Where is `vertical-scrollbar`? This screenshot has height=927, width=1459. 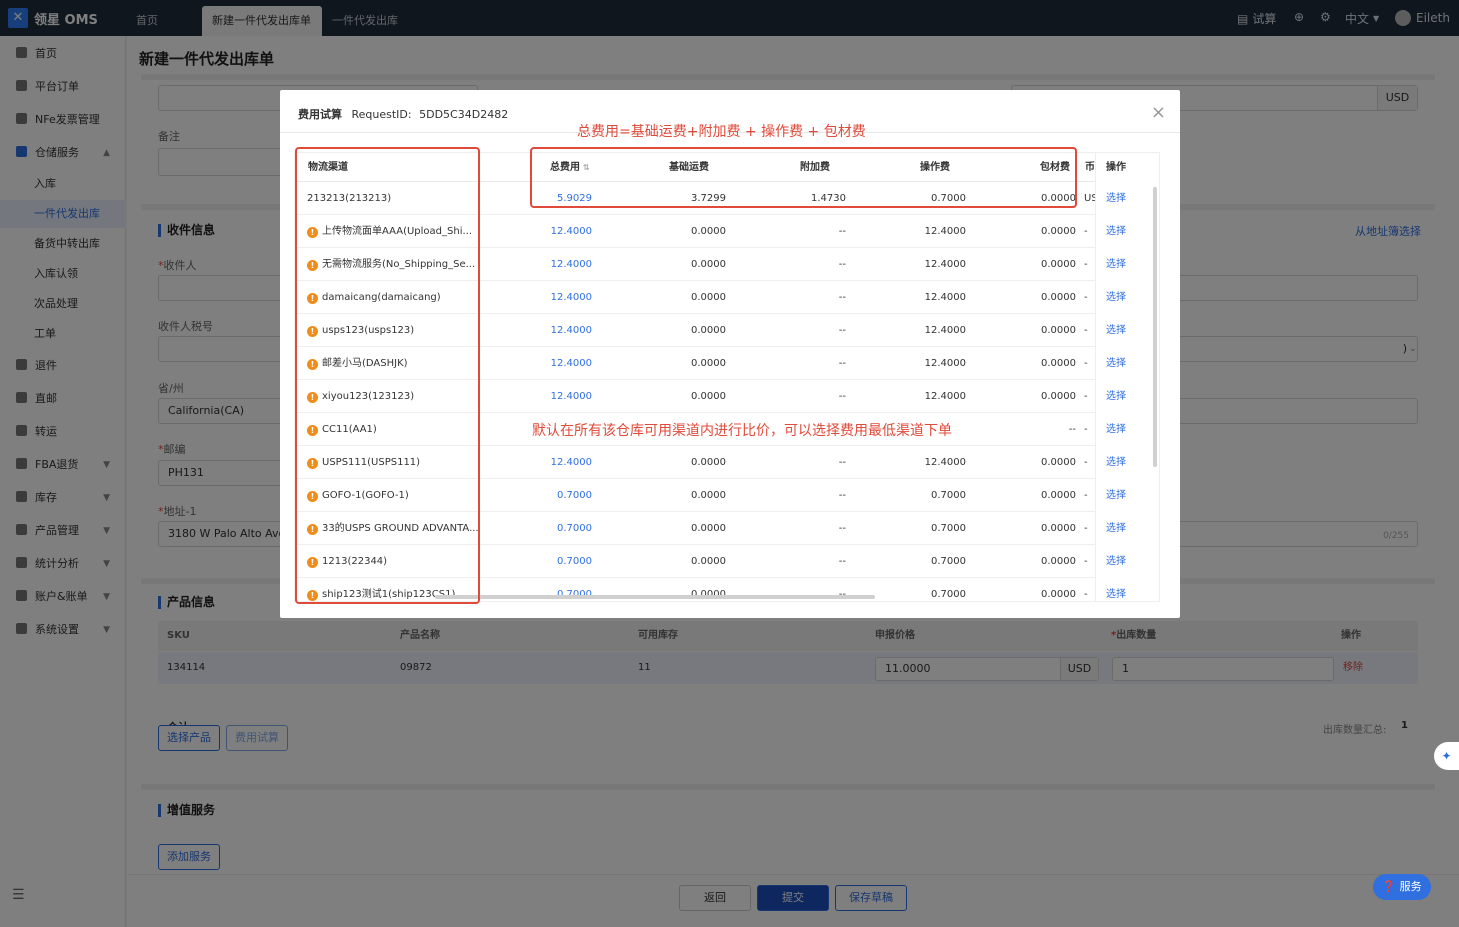
vertical-scrollbar is located at coordinates (1155, 327).